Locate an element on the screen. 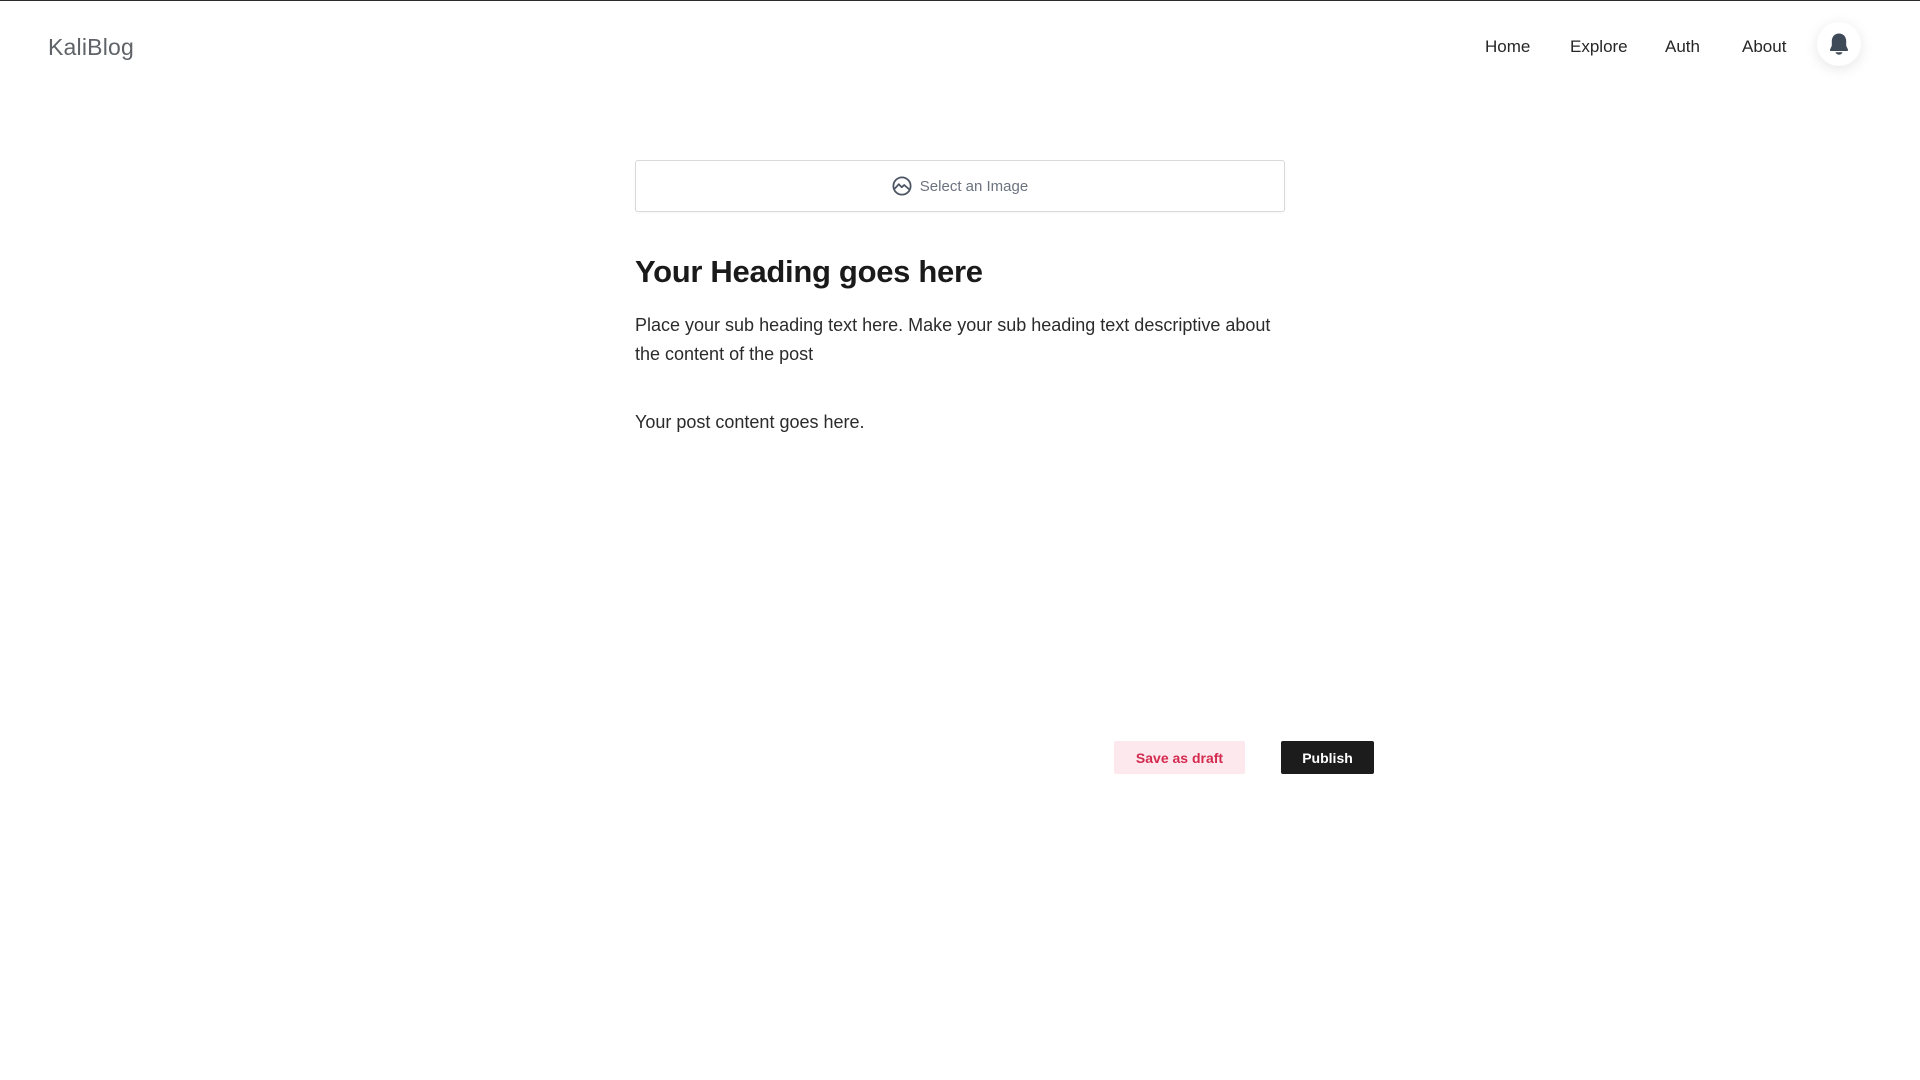 This screenshot has height=1080, width=1920. nav-home-link: Home is located at coordinates (1507, 47).